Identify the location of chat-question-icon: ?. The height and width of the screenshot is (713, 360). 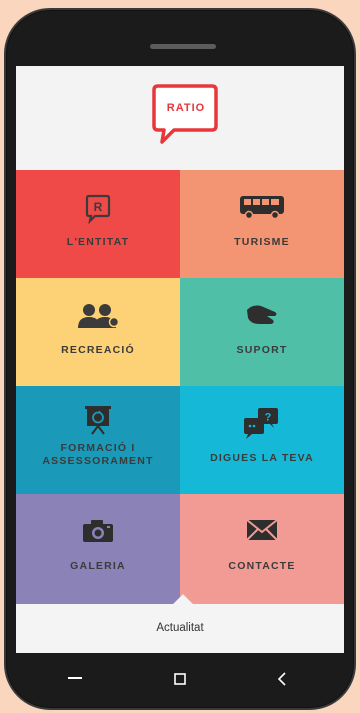
(261, 423).